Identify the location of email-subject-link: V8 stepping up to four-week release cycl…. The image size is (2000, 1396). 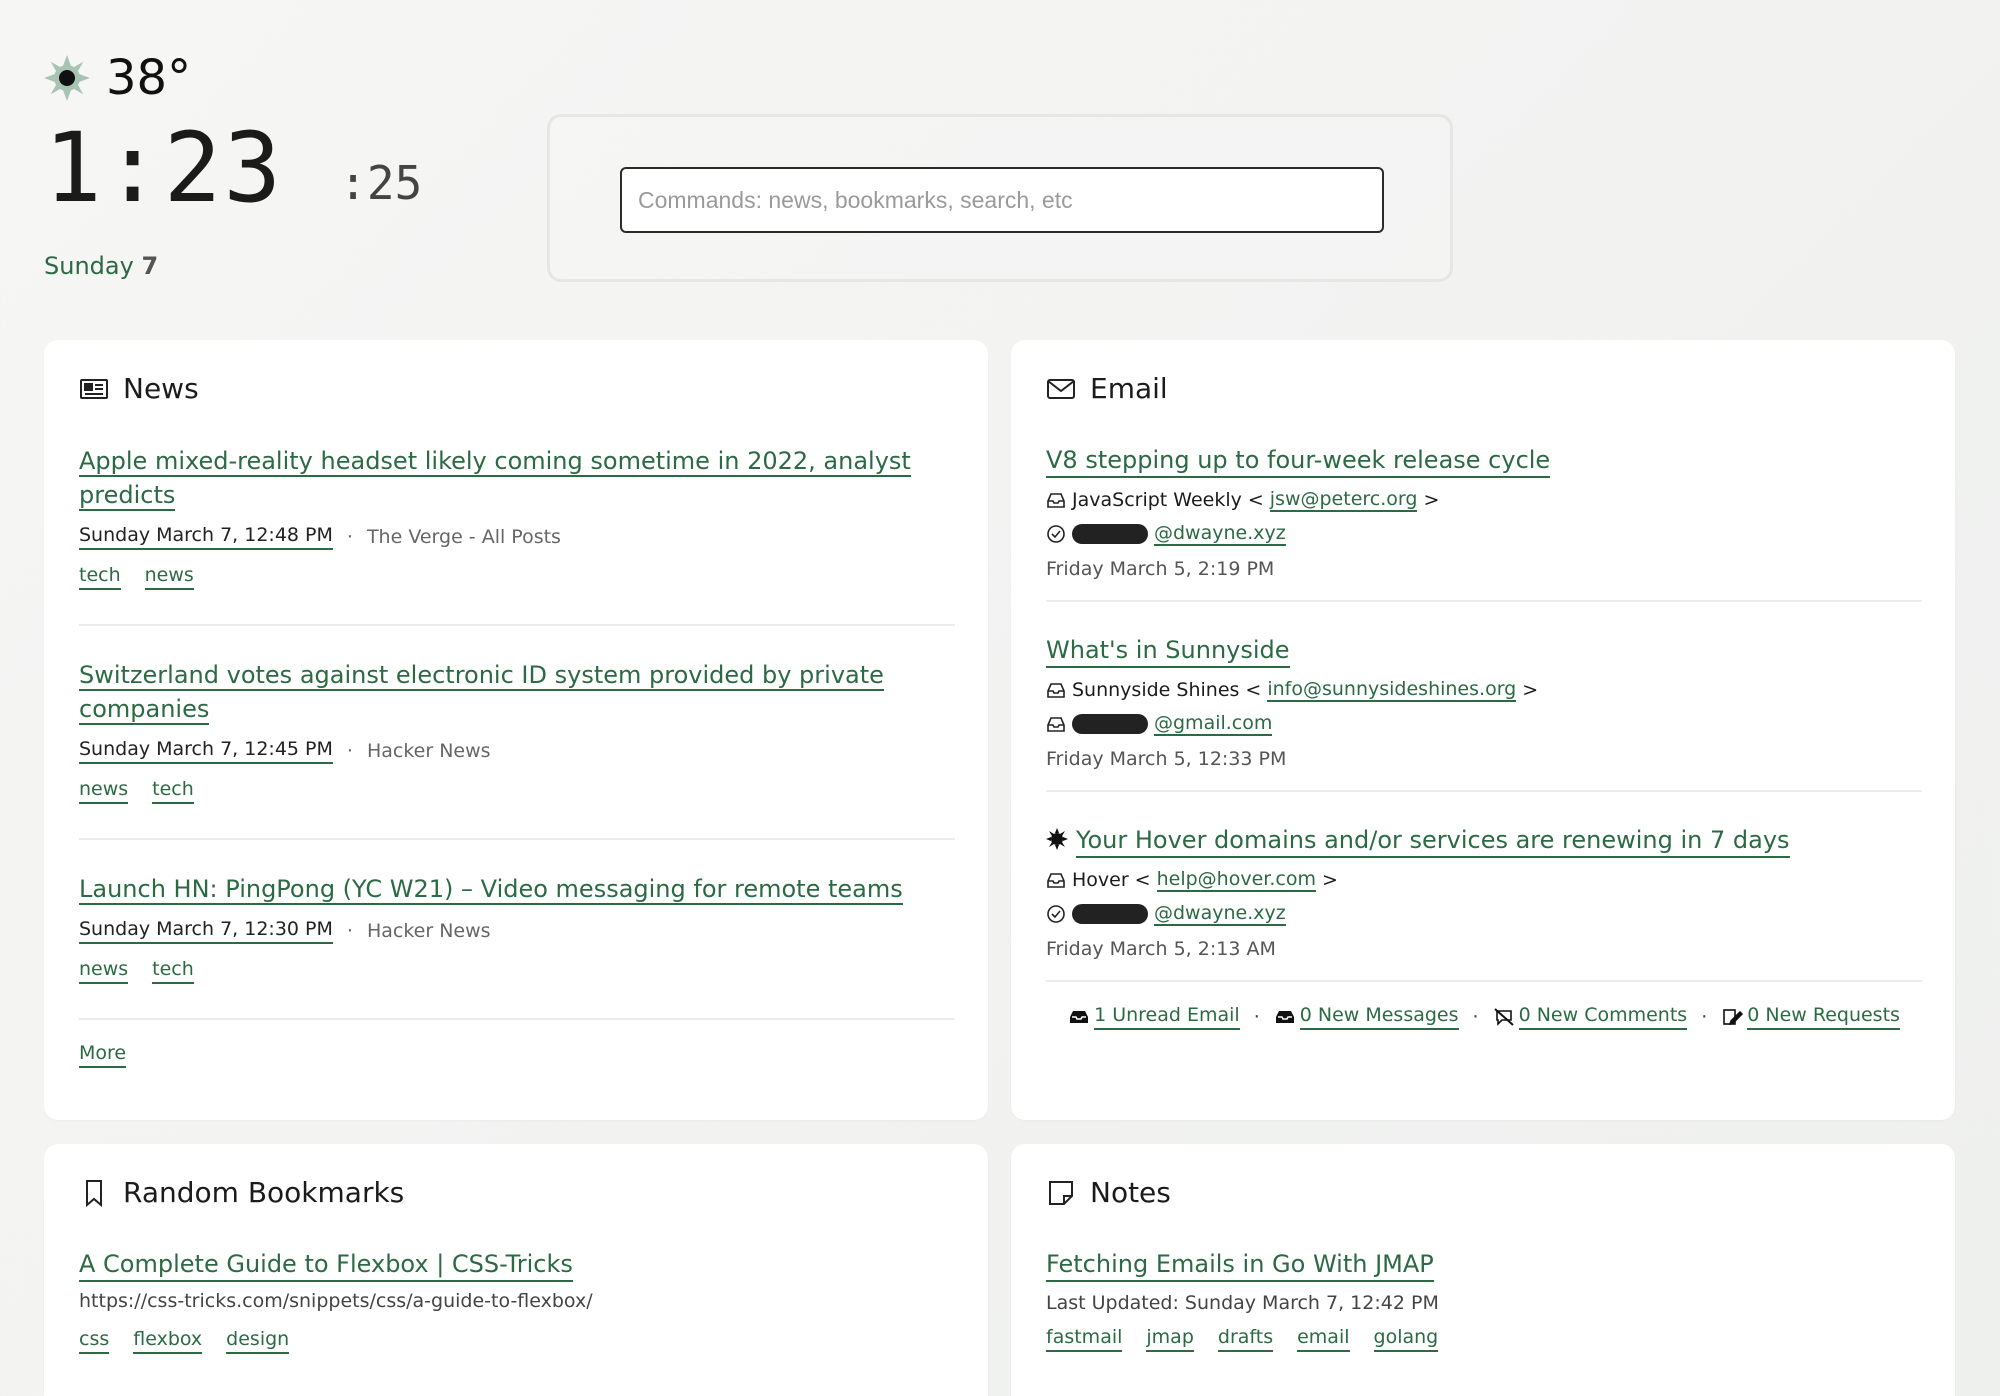
(1484, 462).